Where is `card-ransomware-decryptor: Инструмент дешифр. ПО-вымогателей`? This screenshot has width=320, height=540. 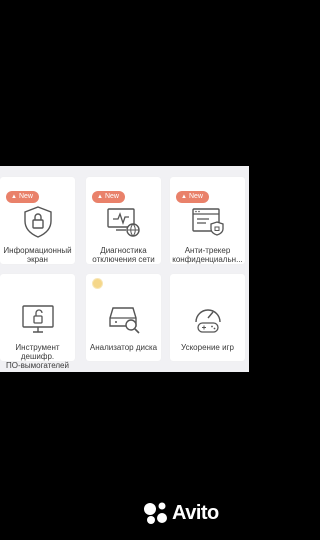 card-ransomware-decryptor: Инструмент дешифр. ПО-вымогателей is located at coordinates (37, 322).